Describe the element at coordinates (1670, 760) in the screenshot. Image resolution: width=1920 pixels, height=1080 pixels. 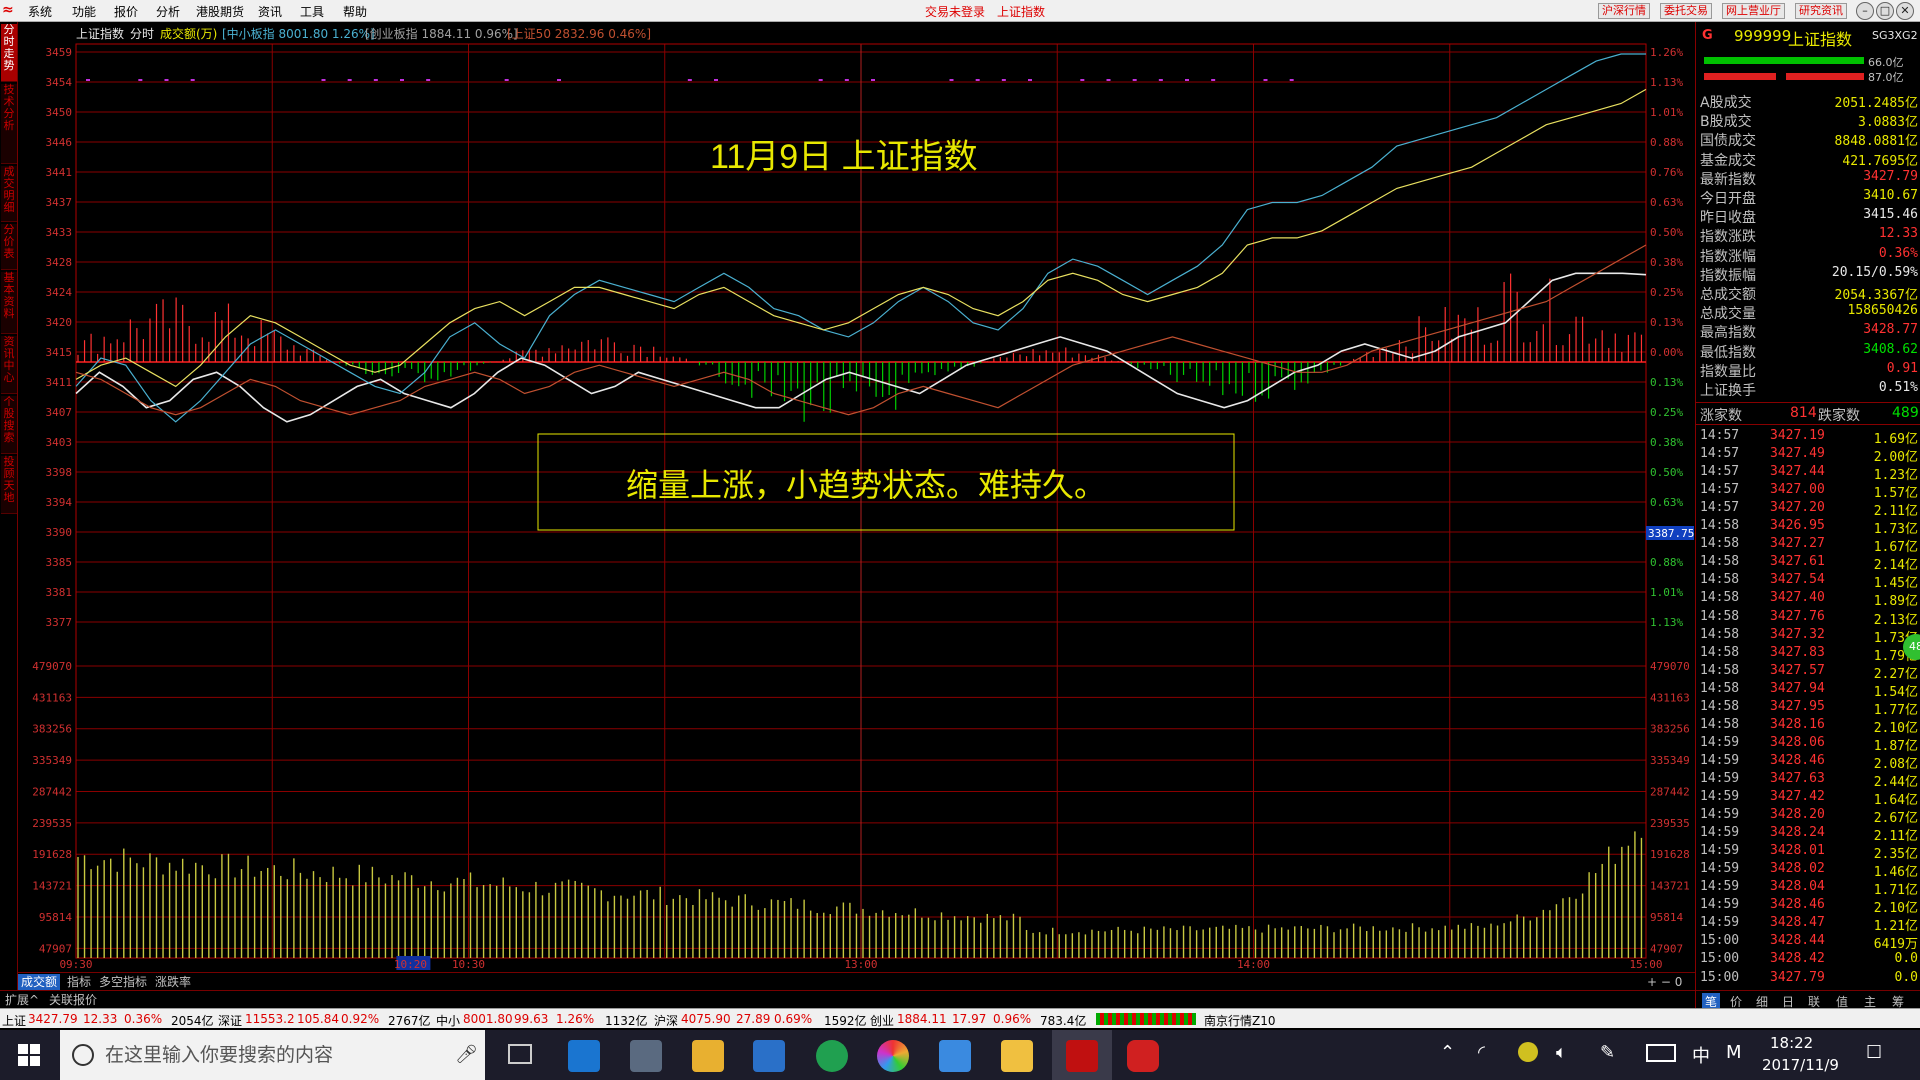
I see `volume-tick-label-right: 335349` at that location.